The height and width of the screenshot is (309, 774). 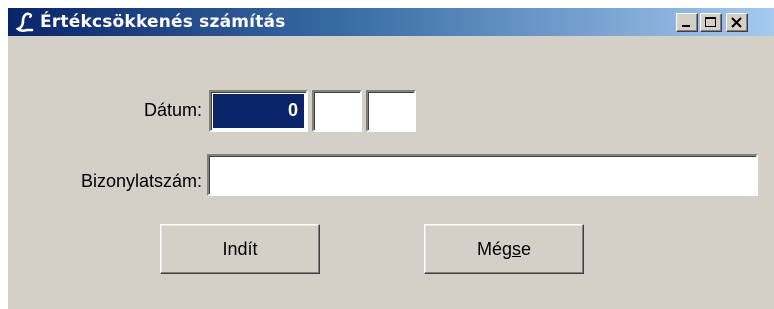 I want to click on cancel-label-accel: s, so click(x=516, y=249).